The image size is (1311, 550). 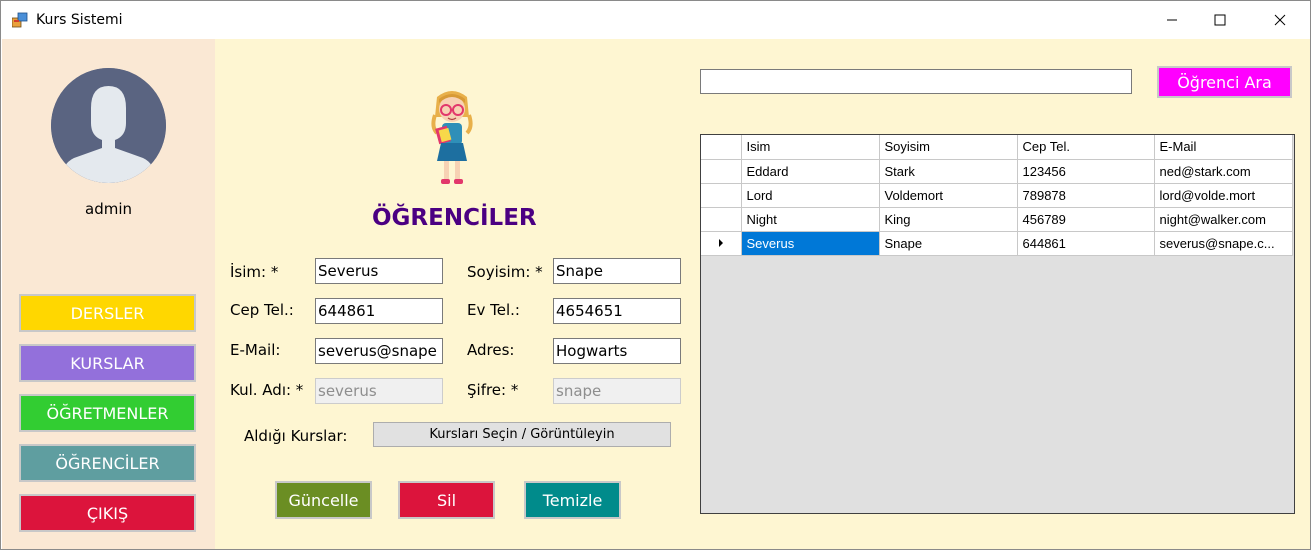 I want to click on username-field-label: Kul. Adı: *, so click(x=267, y=390).